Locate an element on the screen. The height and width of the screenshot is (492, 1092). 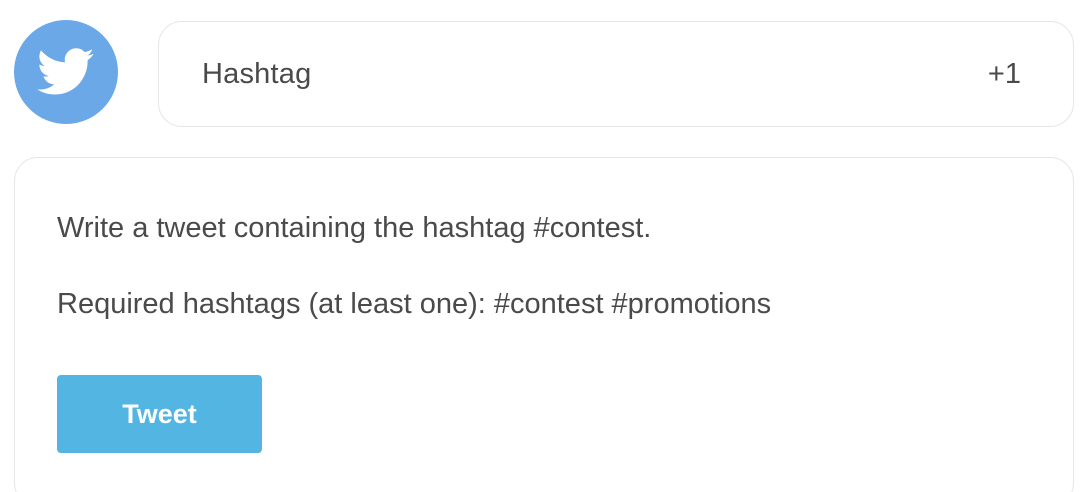
tweet-button: Tweet is located at coordinates (159, 414).